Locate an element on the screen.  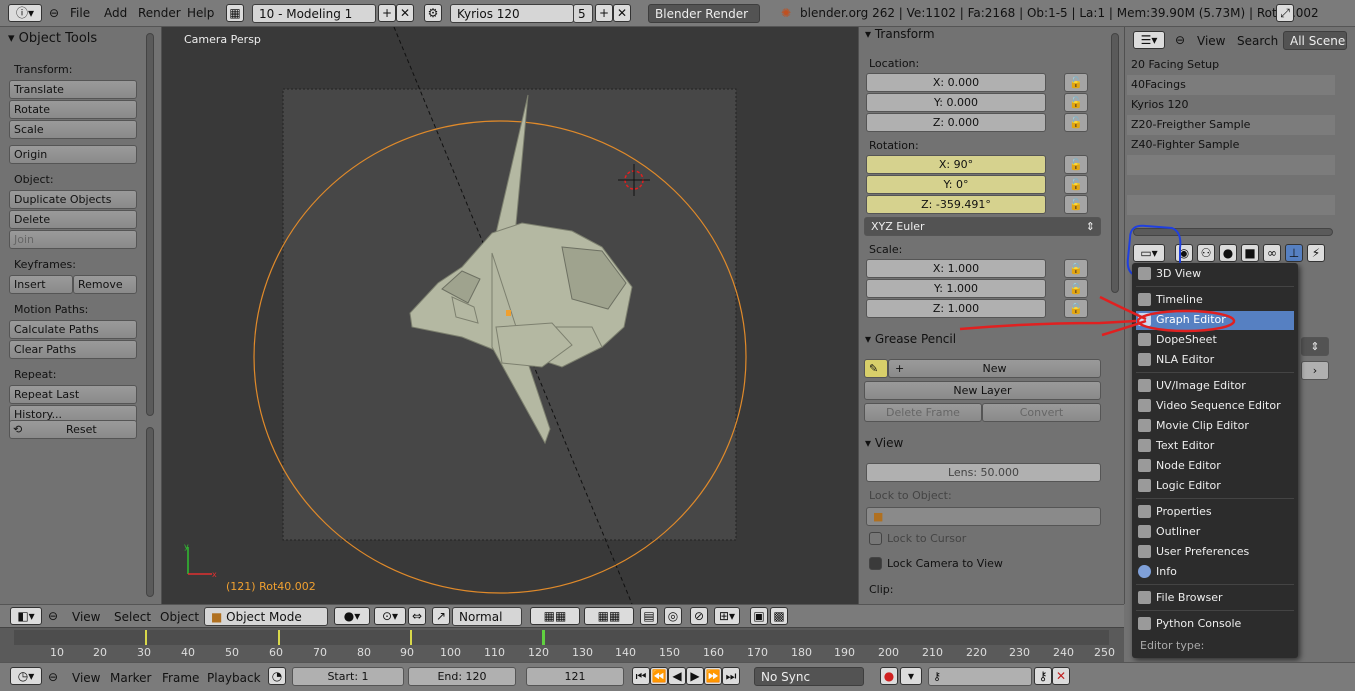
lock-object-field: ■ is located at coordinates (983, 516).